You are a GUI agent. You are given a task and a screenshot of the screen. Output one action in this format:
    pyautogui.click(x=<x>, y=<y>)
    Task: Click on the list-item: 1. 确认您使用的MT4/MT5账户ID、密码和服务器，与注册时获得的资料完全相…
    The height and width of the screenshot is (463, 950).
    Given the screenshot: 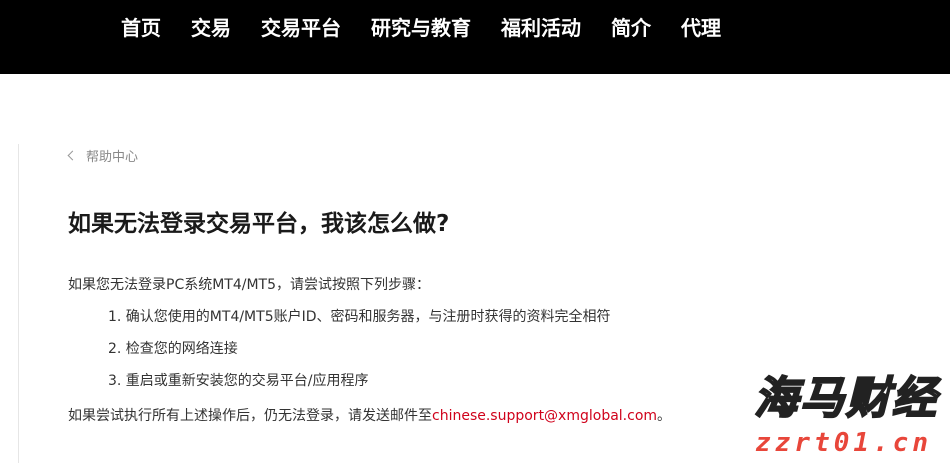 What is the action you would take?
    pyautogui.click(x=359, y=317)
    